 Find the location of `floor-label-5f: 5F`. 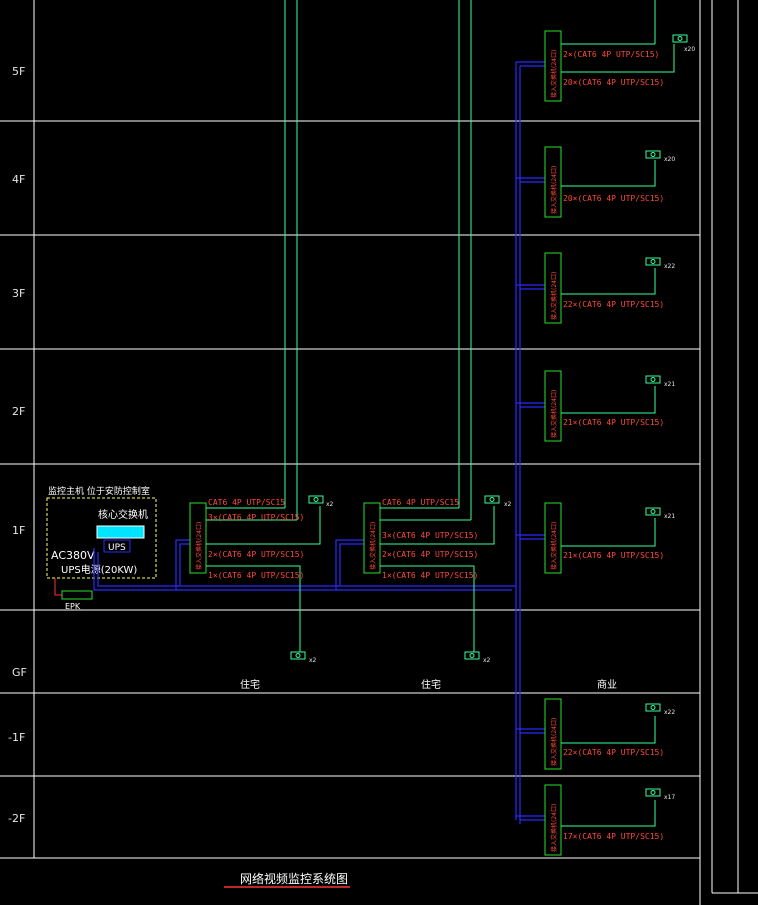

floor-label-5f: 5F is located at coordinates (18, 71).